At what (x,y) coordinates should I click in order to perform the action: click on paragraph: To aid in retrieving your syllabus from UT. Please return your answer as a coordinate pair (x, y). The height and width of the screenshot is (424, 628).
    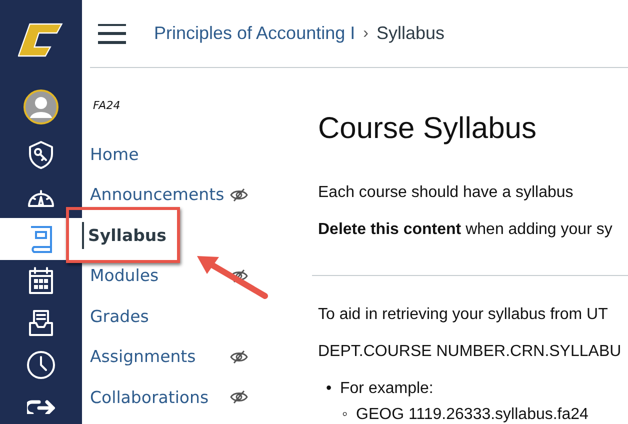
    Looking at the image, I should click on (463, 315).